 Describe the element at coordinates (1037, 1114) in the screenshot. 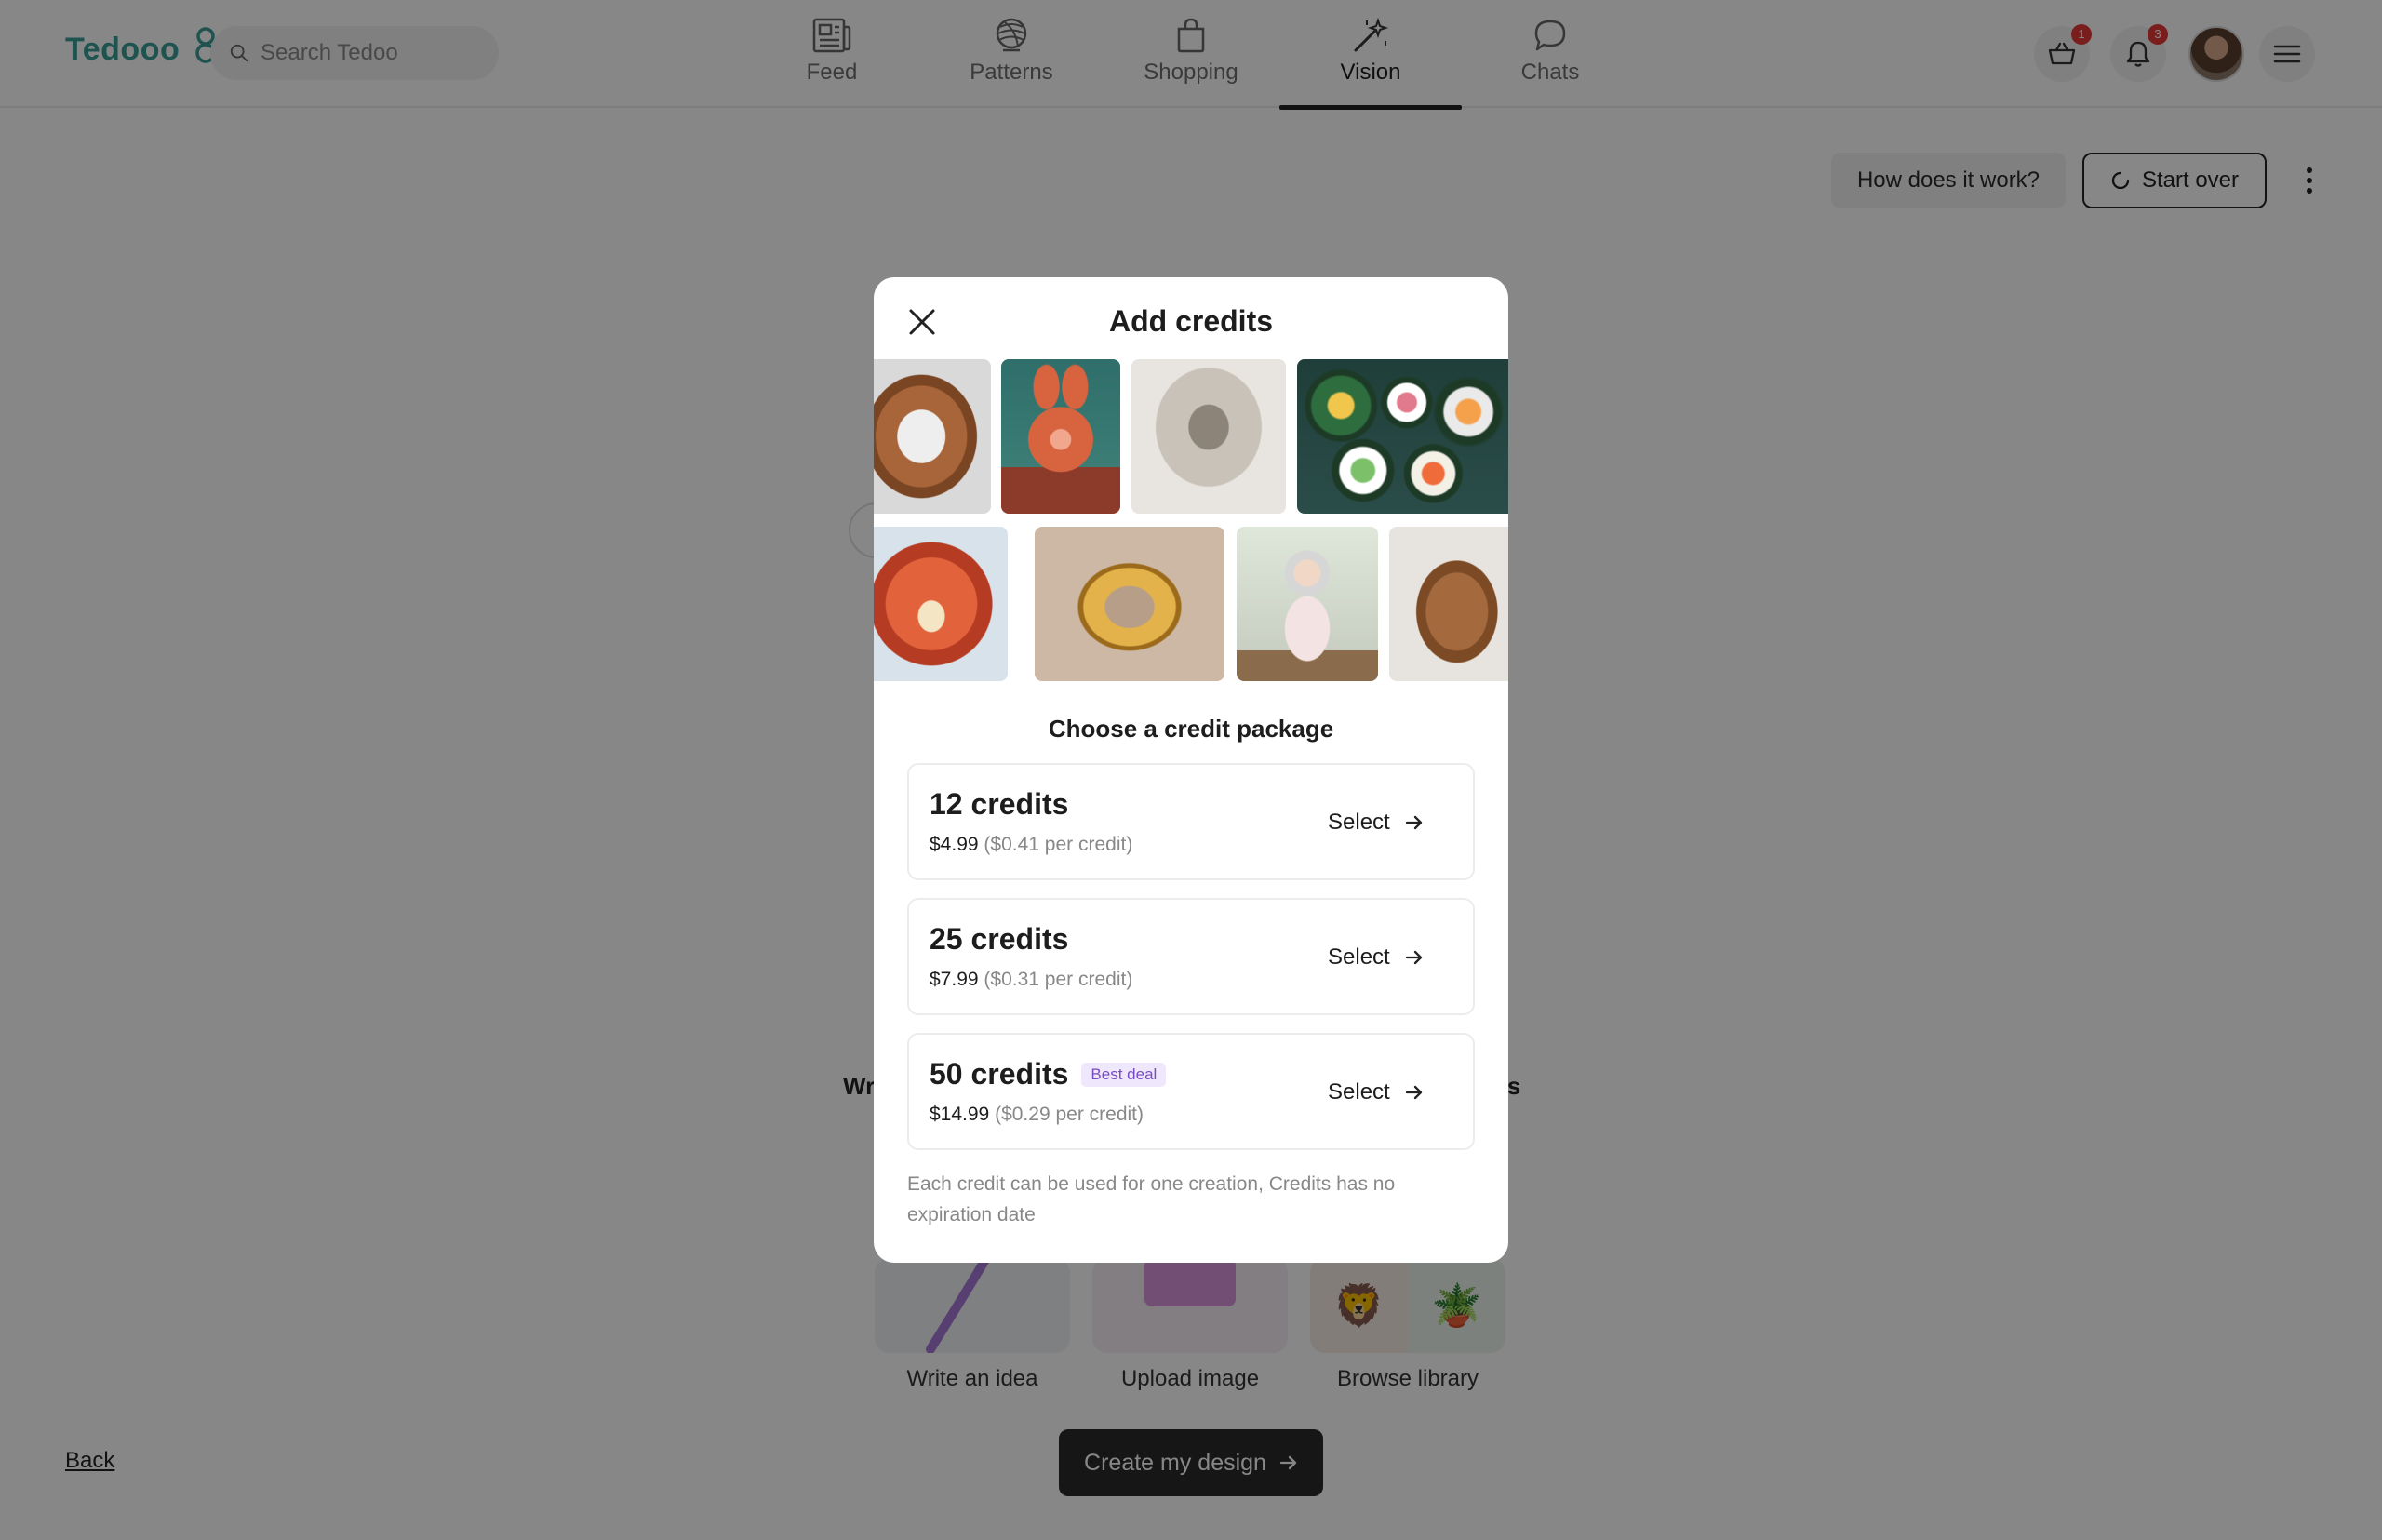

I see `package-price: $14.99 ($0.29 per credit)` at that location.